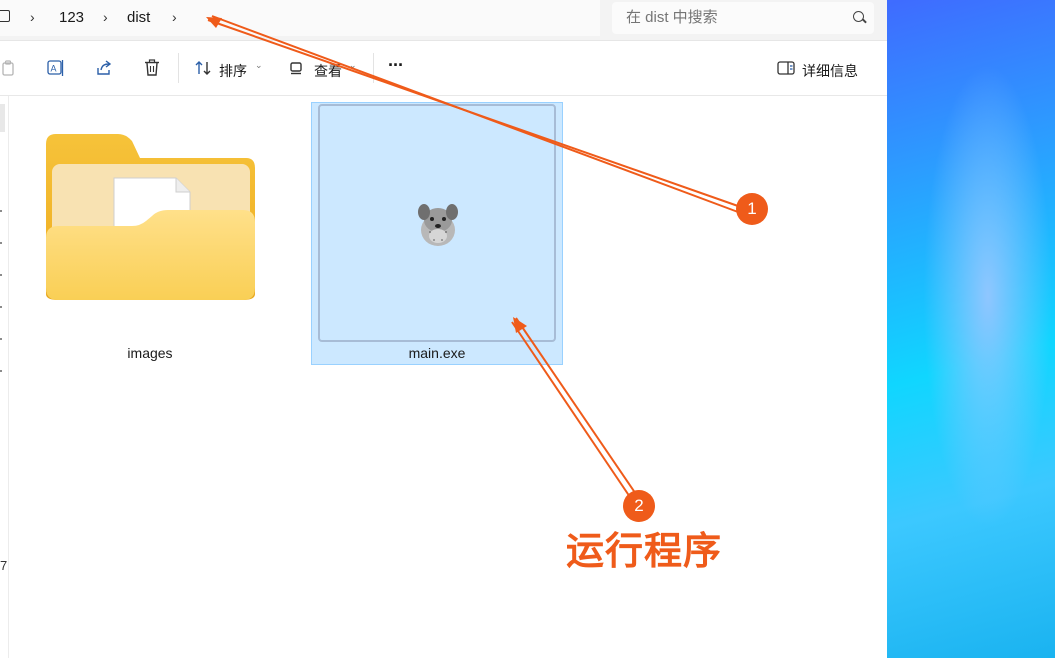 Image resolution: width=1055 pixels, height=658 pixels. Describe the element at coordinates (152, 68) in the screenshot. I see `delete-icon` at that location.